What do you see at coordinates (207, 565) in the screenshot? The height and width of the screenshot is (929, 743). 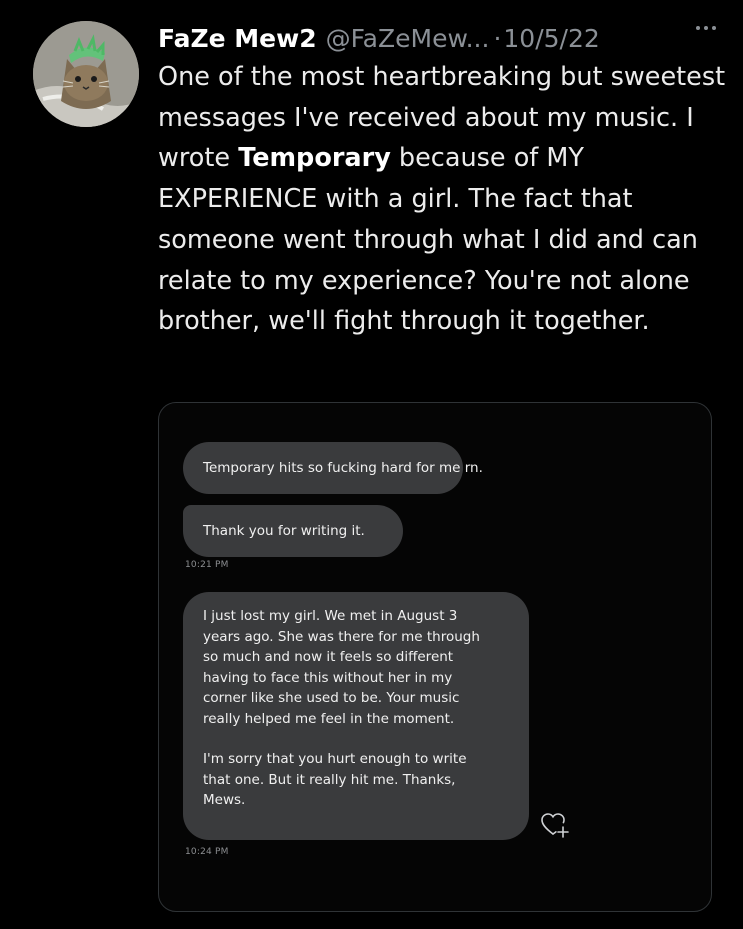 I see `message-timestamp: 10:21 PM` at bounding box center [207, 565].